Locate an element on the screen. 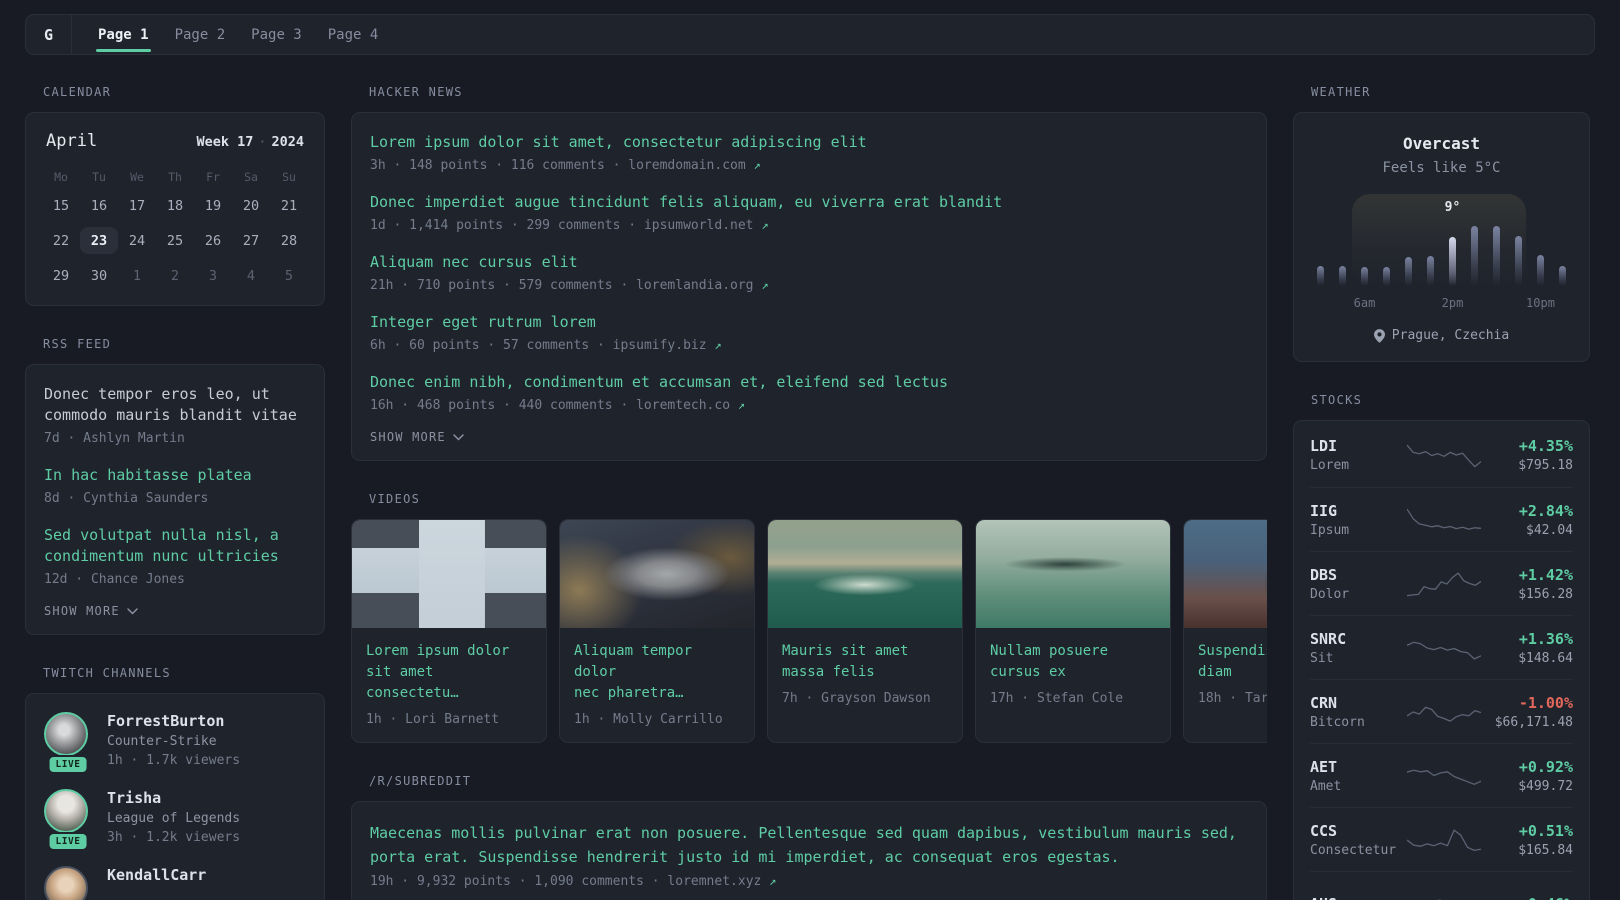 The height and width of the screenshot is (900, 1620). stock-id: SNRC Sit is located at coordinates (1358, 648).